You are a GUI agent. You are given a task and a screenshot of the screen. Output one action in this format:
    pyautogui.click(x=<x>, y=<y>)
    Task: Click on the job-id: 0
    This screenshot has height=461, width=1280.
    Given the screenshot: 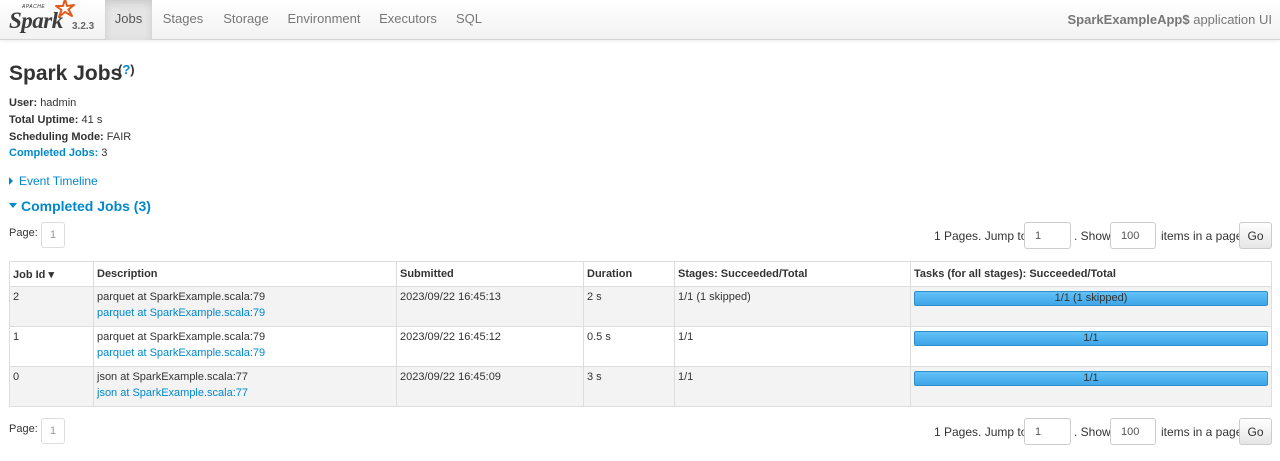 What is the action you would take?
    pyautogui.click(x=51, y=386)
    